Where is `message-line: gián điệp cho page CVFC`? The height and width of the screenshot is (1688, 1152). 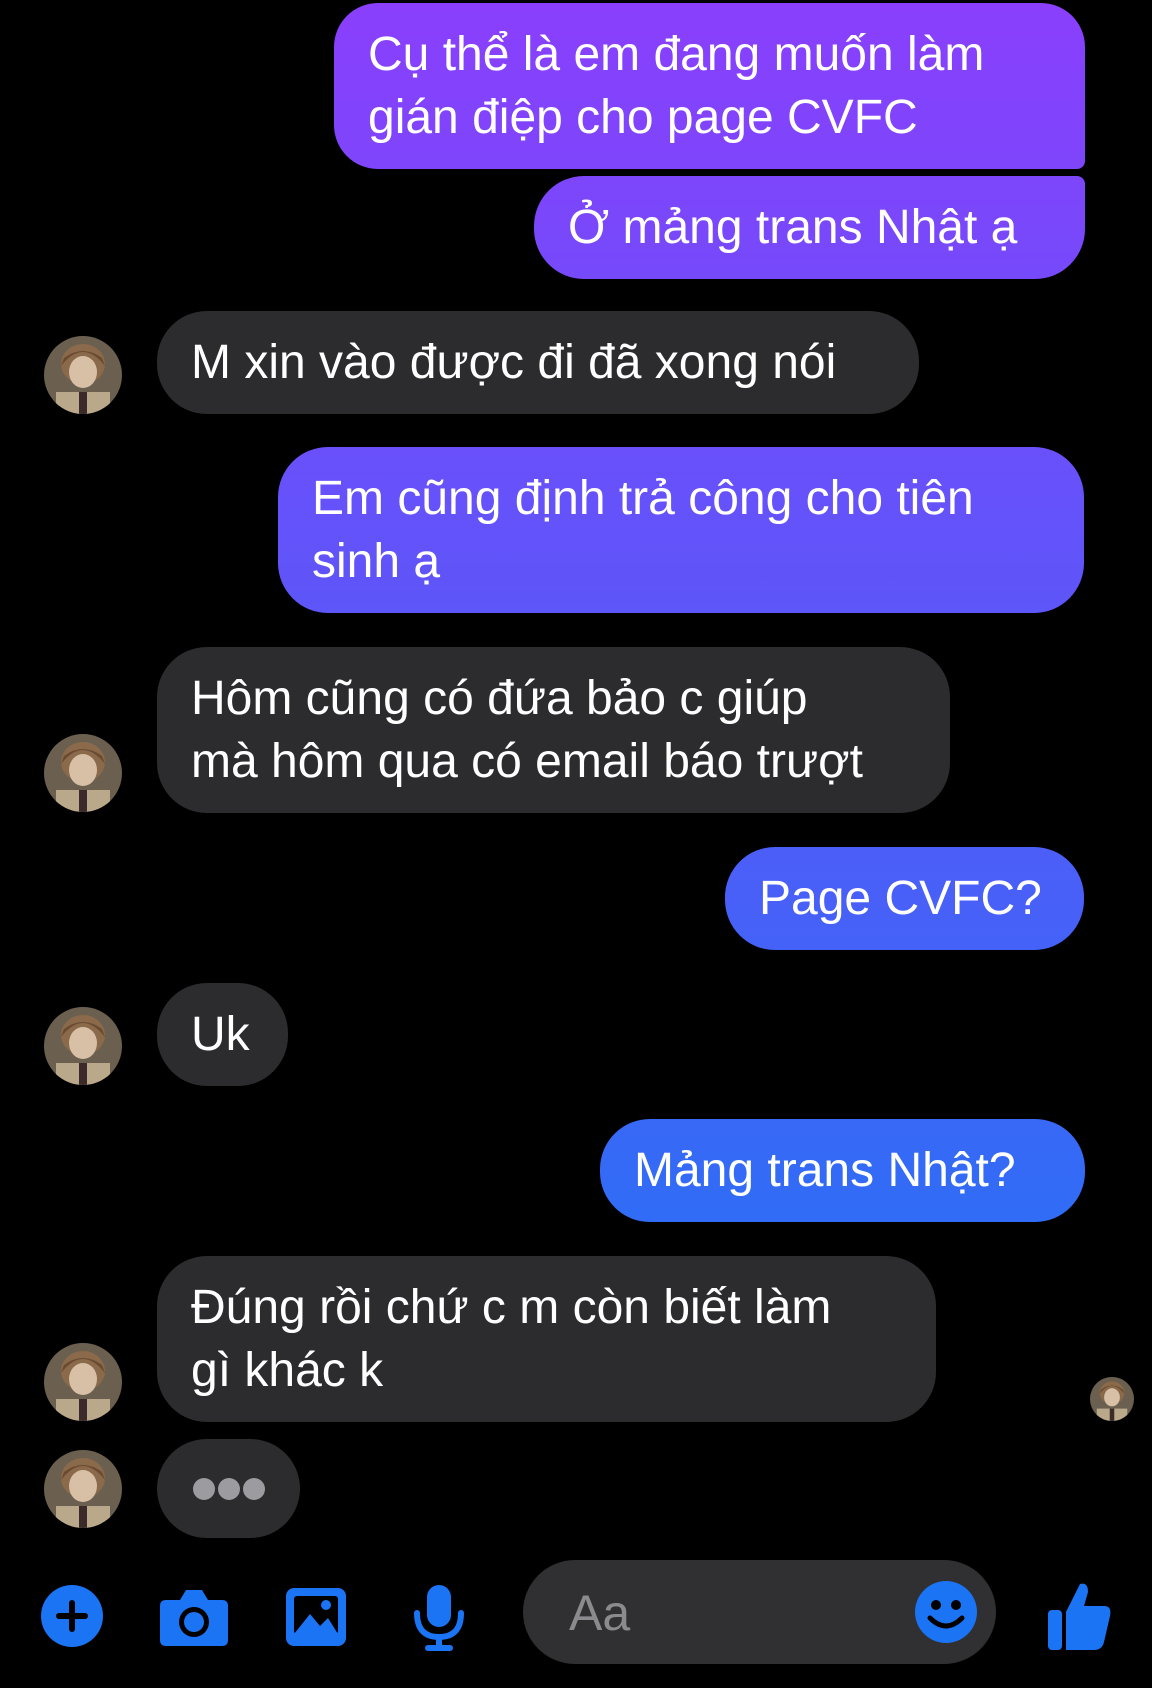 message-line: gián điệp cho page CVFC is located at coordinates (643, 117).